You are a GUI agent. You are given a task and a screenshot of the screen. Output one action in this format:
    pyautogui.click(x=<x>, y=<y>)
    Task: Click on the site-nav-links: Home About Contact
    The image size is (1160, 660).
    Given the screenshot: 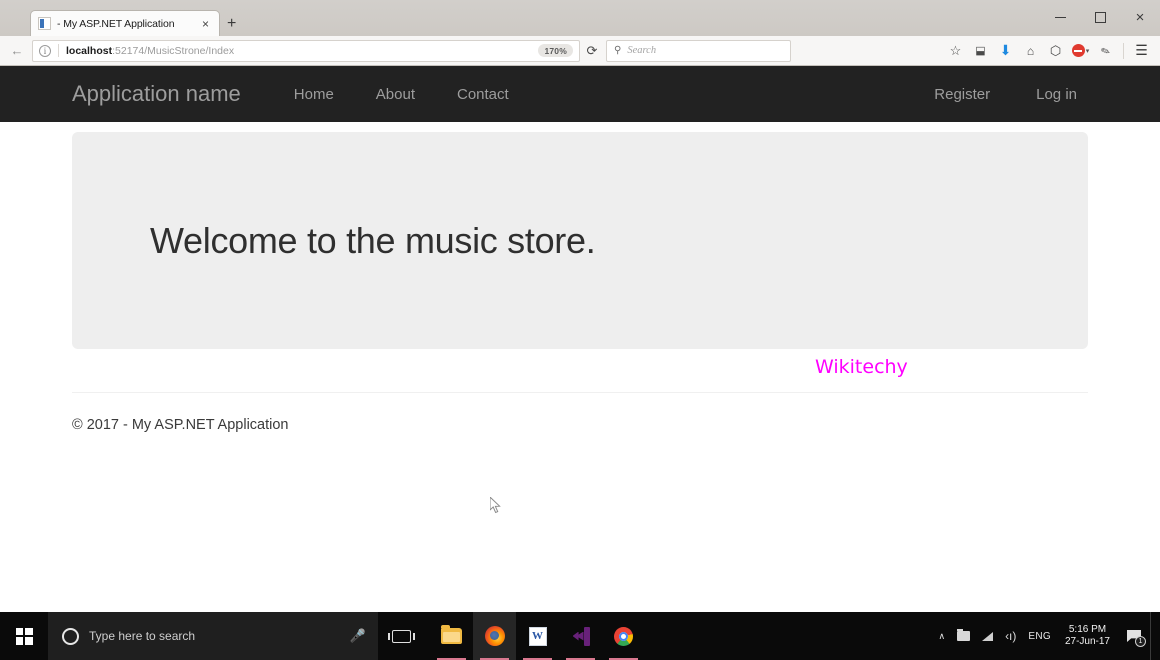 What is the action you would take?
    pyautogui.click(x=401, y=94)
    